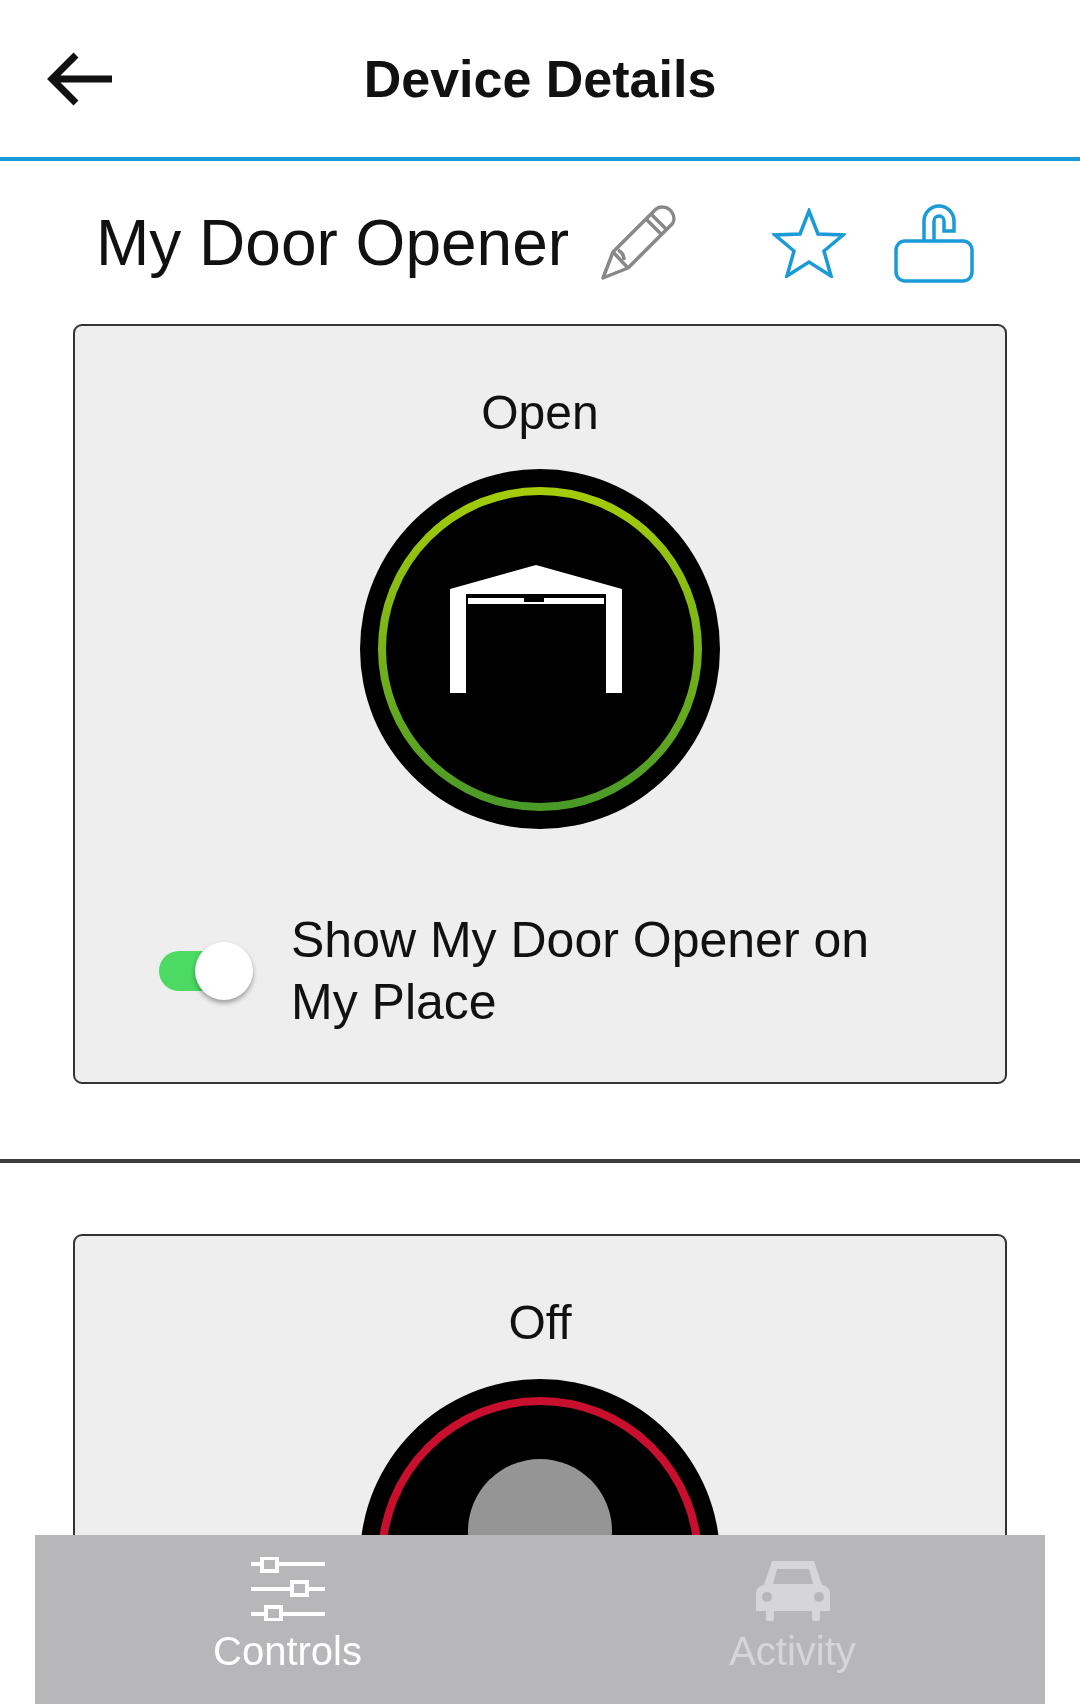  I want to click on status-label: Off, so click(540, 1323).